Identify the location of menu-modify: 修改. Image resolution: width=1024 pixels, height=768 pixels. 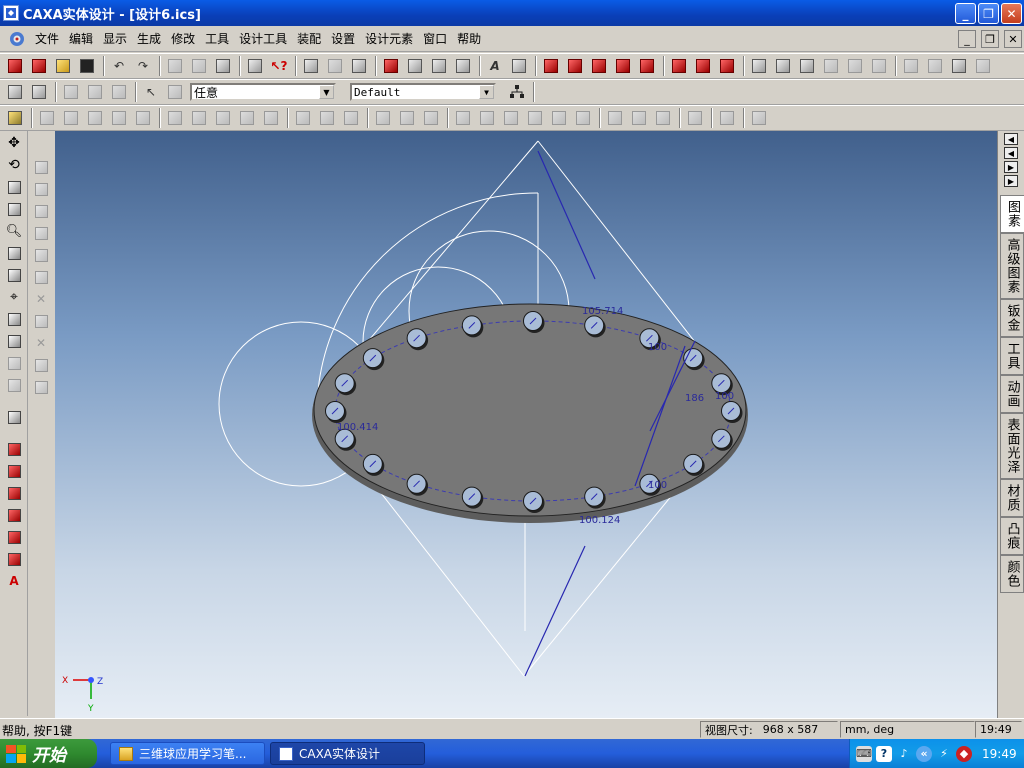
(183, 38).